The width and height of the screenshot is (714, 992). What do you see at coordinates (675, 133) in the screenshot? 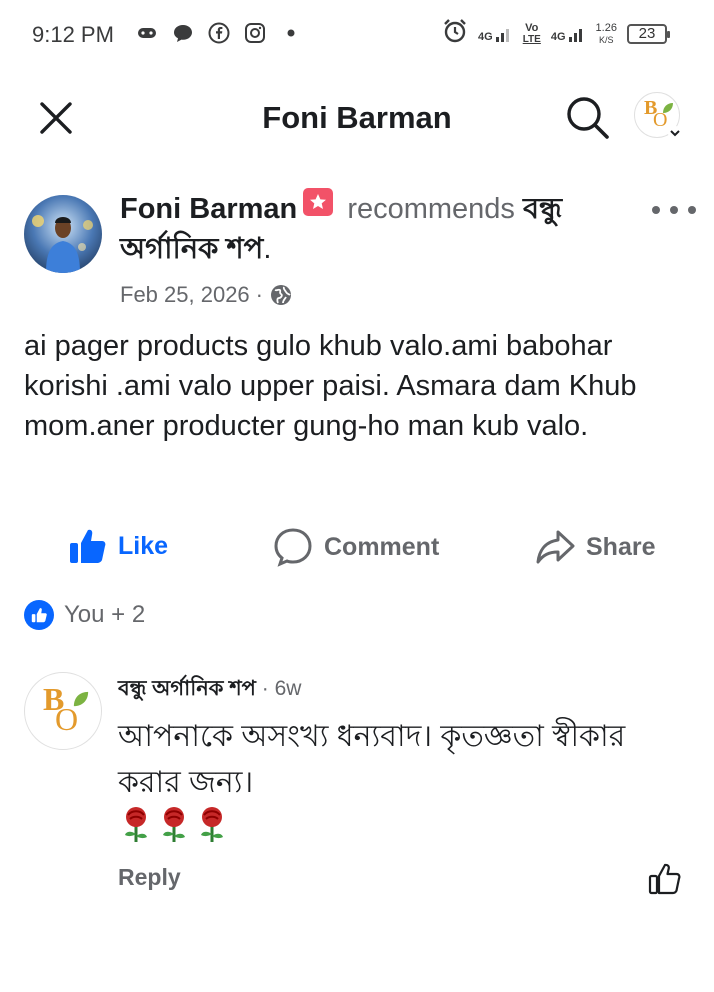
I see `chevron-down-icon` at bounding box center [675, 133].